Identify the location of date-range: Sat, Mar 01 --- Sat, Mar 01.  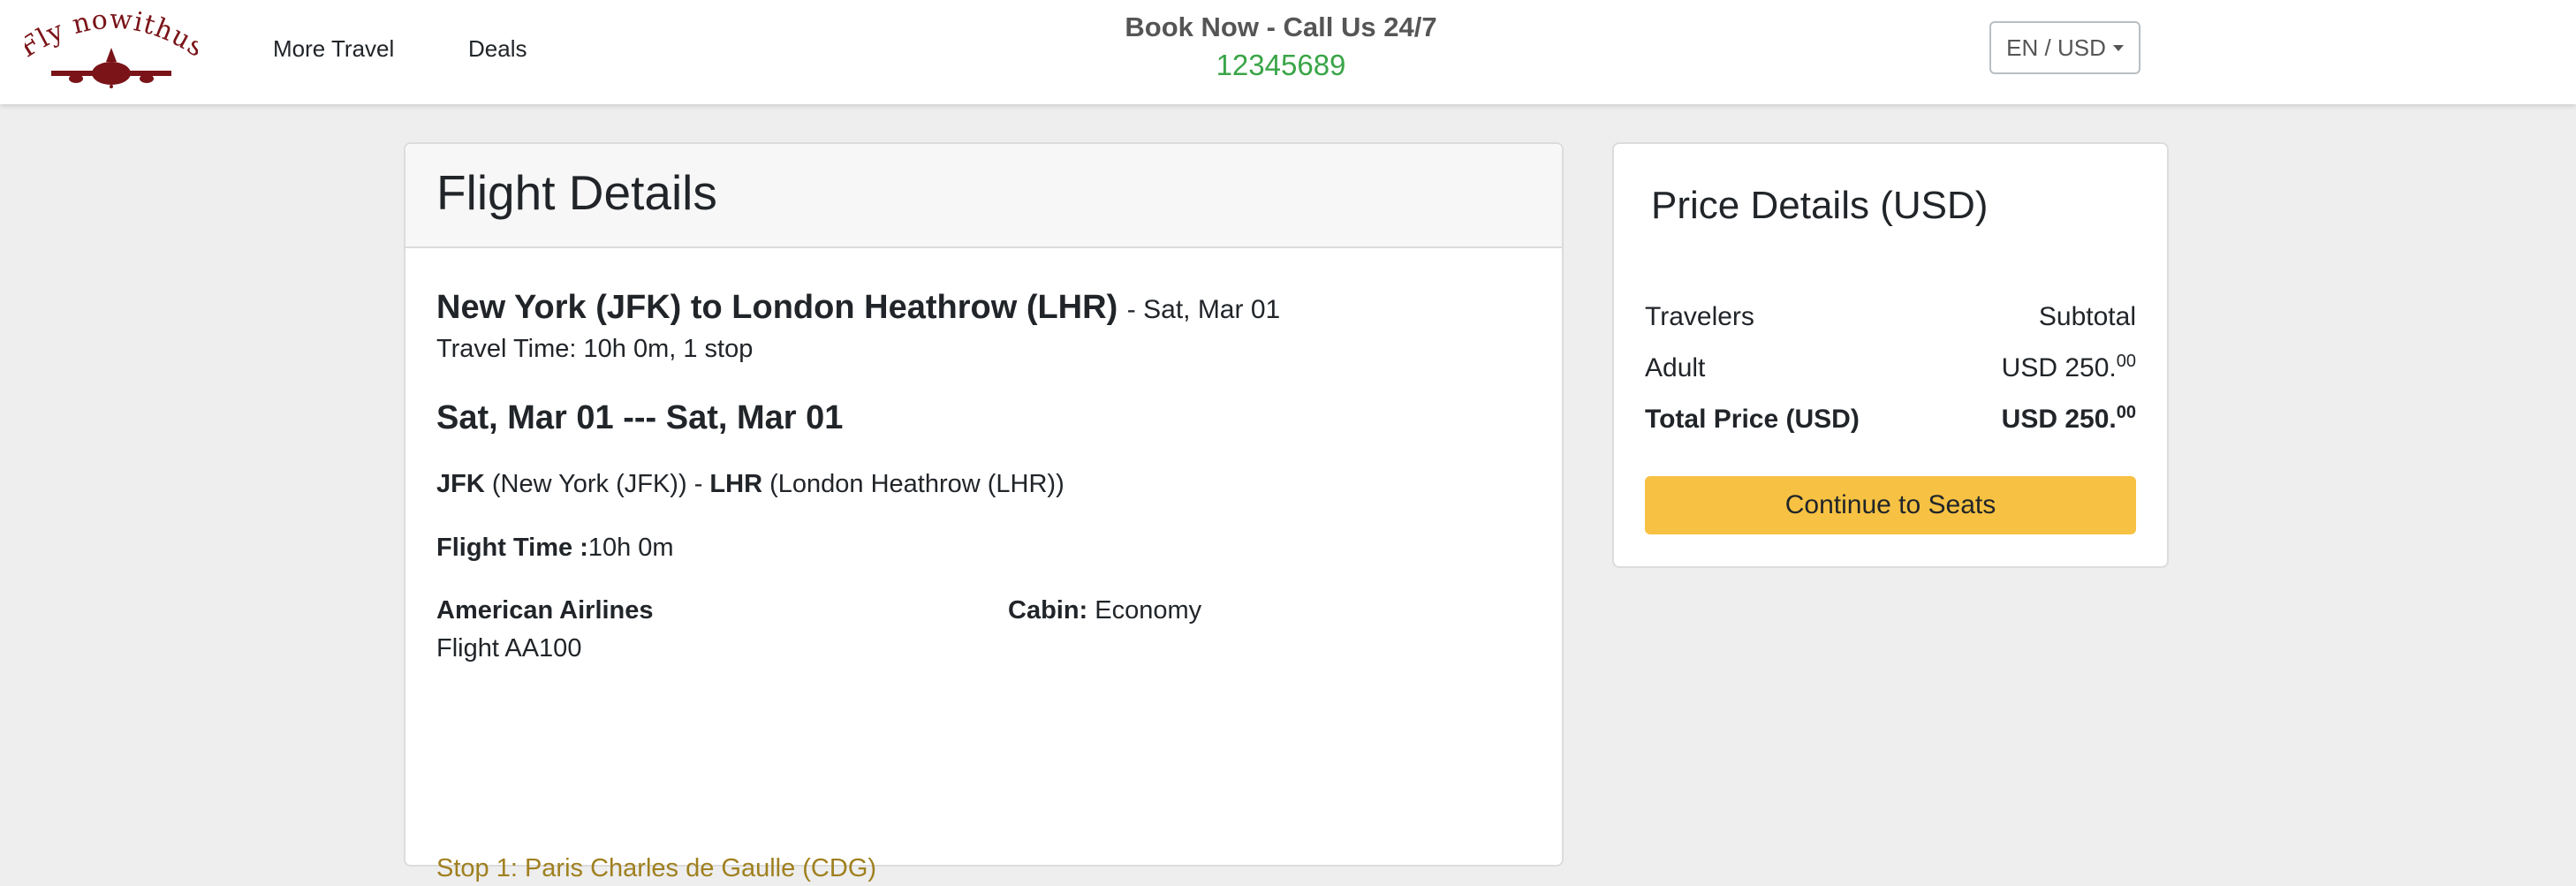
(640, 417).